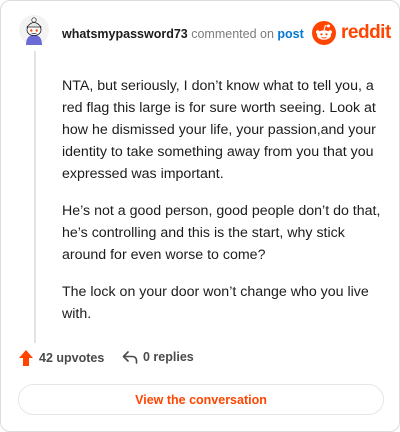 The image size is (400, 432). Describe the element at coordinates (324, 33) in the screenshot. I see `reddit-snoo-icon` at that location.